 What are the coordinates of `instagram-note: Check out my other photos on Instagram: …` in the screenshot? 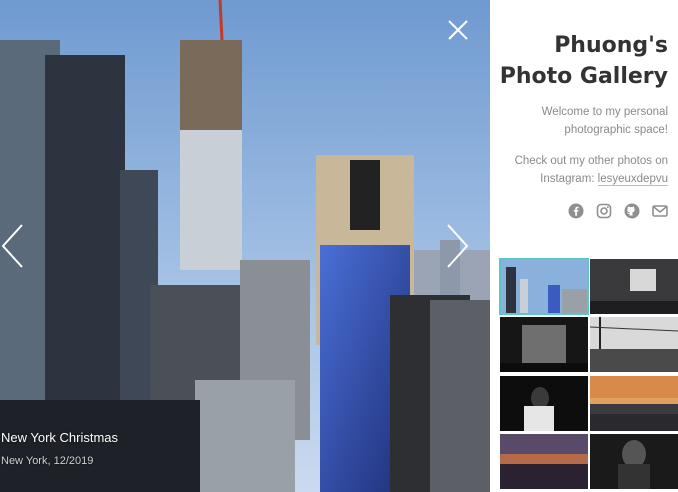 It's located at (580, 170).